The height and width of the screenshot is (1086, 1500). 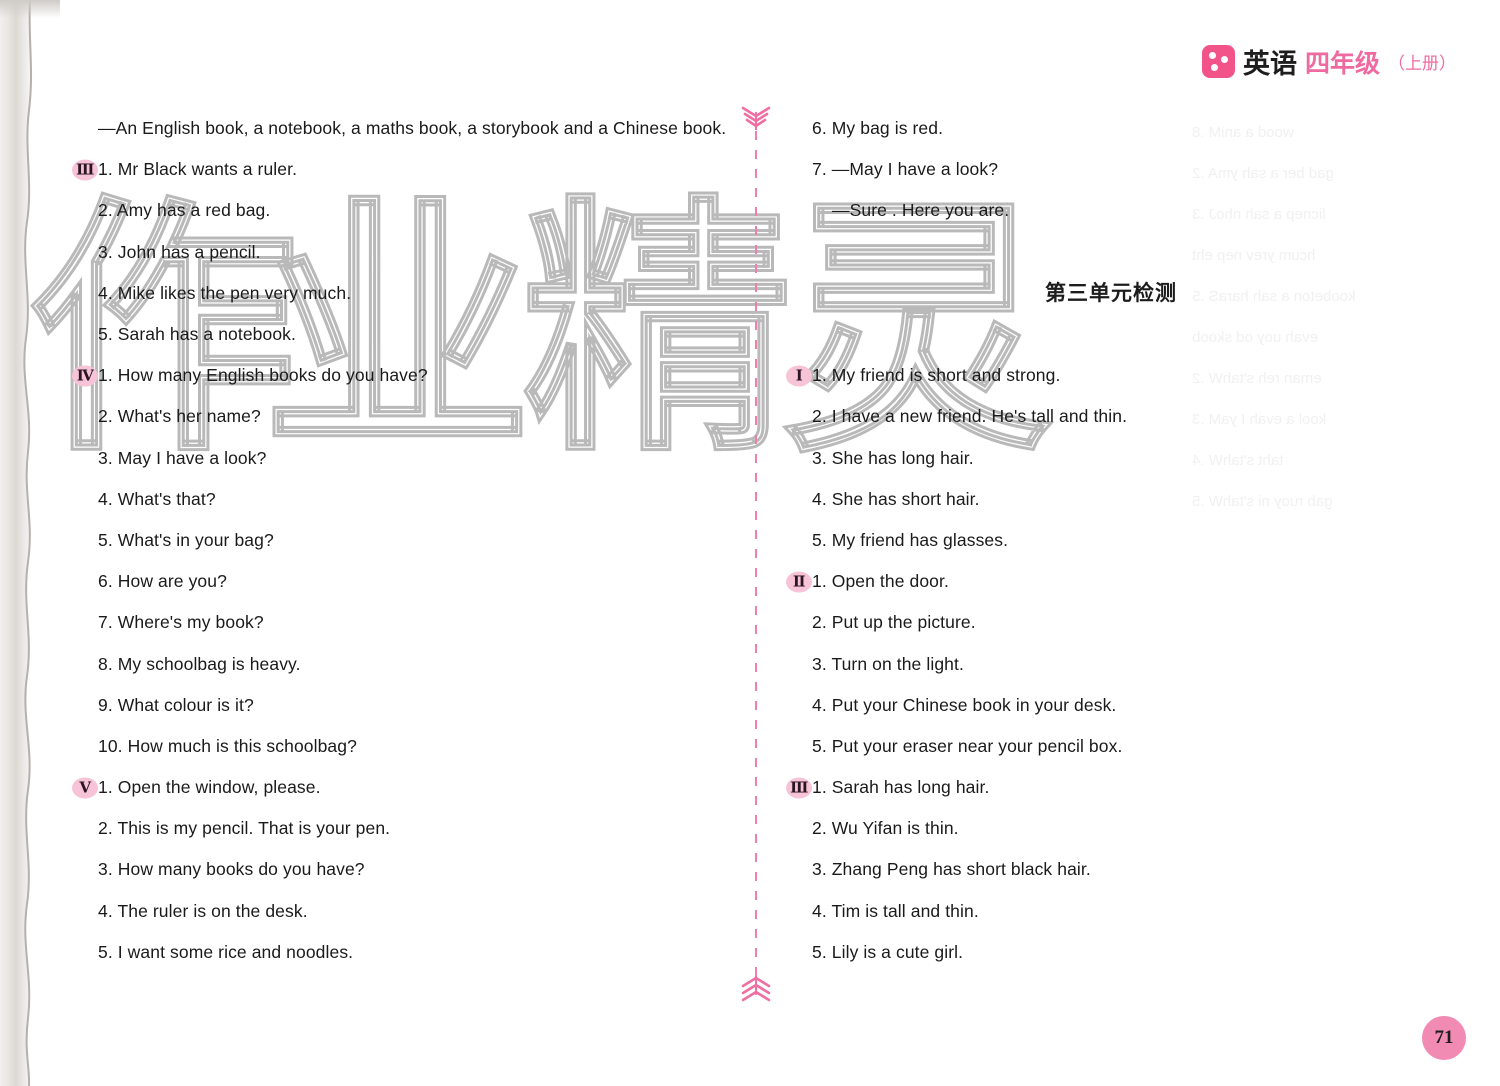 I want to click on answer-text: 2. Amy has a red bag., so click(x=184, y=210).